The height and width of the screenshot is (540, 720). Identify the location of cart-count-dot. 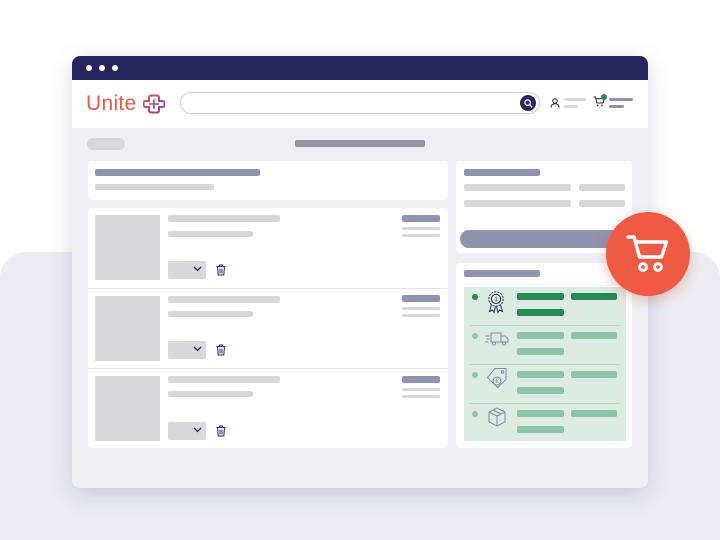
(604, 97).